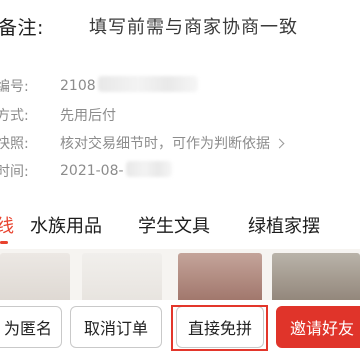  I want to click on category-tabs: 线 水族用品 学生文具 绿植家摆, so click(180, 226).